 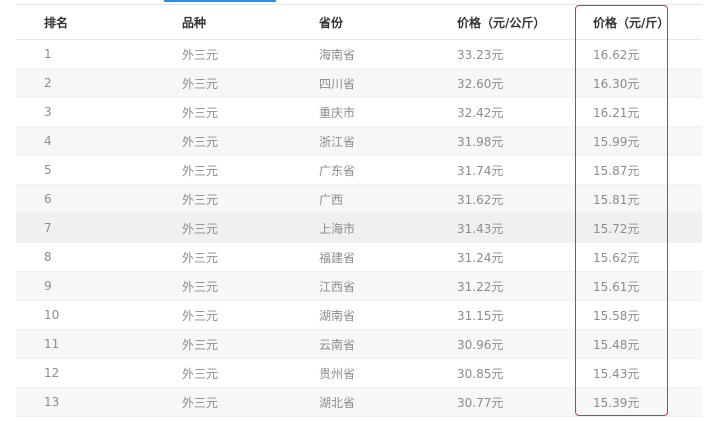 What do you see at coordinates (359, 112) in the screenshot?
I see `table-row: 3 外三元 重庆市 32.42元 16.21元` at bounding box center [359, 112].